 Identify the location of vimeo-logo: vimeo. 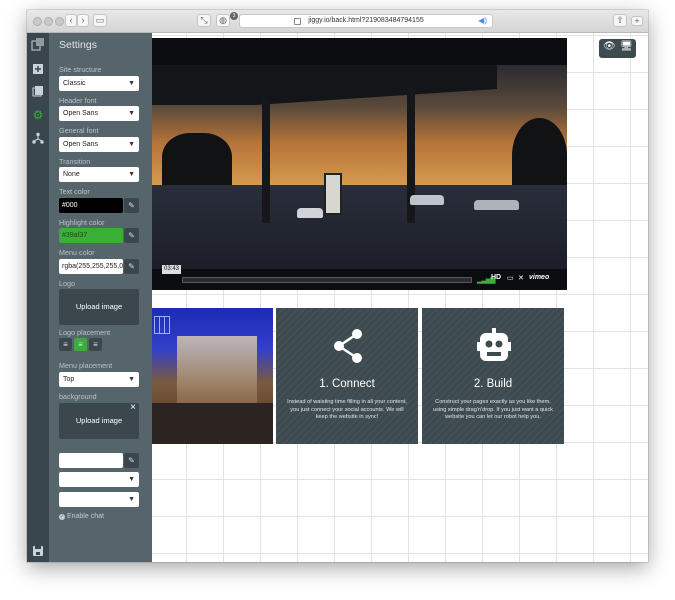
(539, 277).